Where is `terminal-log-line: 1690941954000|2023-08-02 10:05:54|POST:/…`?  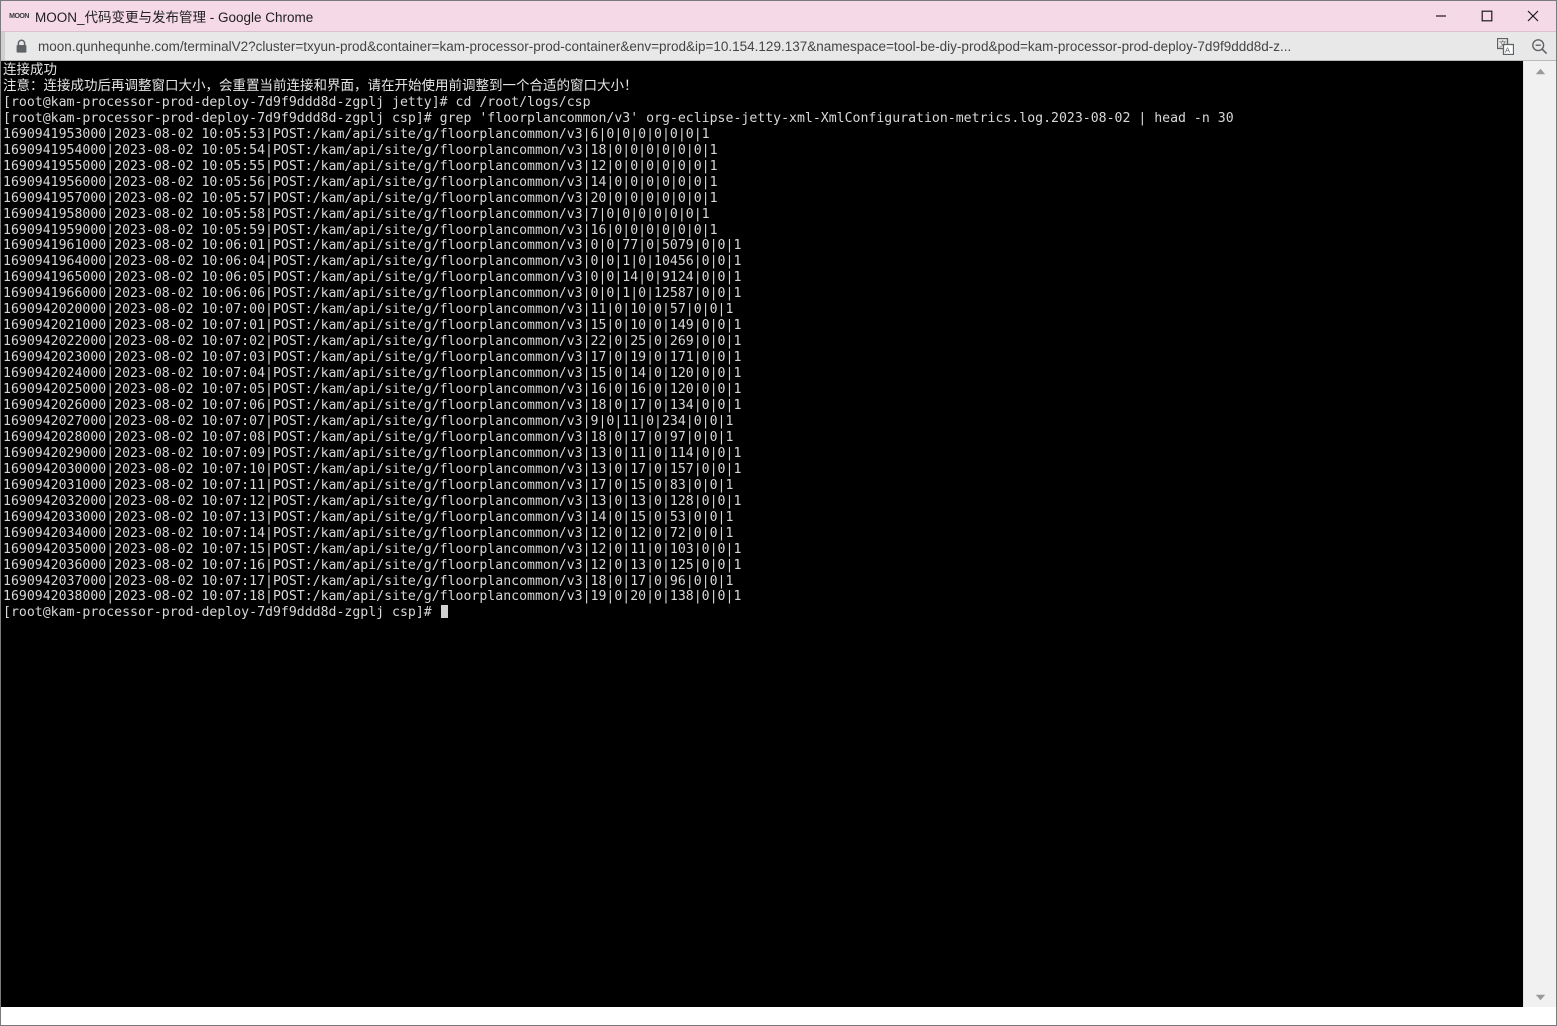
terminal-log-line: 1690941954000|2023-08-02 10:05:54|POST:/… is located at coordinates (360, 150).